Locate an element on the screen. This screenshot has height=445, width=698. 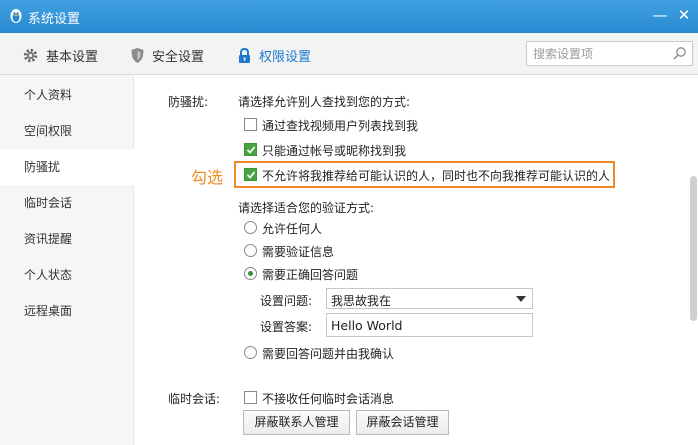
title-bar: 系统设置 — ✕ is located at coordinates (349, 16).